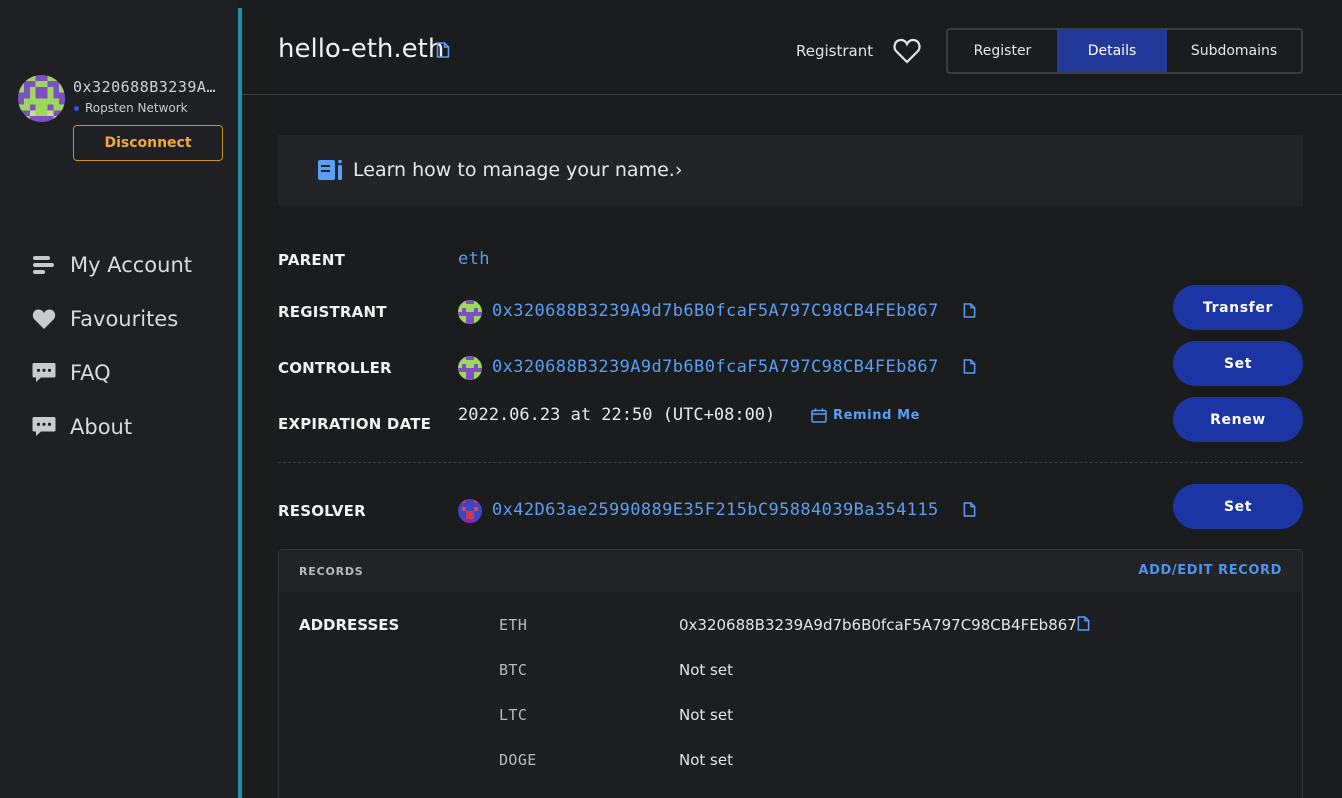  What do you see at coordinates (44, 319) in the screenshot?
I see `heart-icon` at bounding box center [44, 319].